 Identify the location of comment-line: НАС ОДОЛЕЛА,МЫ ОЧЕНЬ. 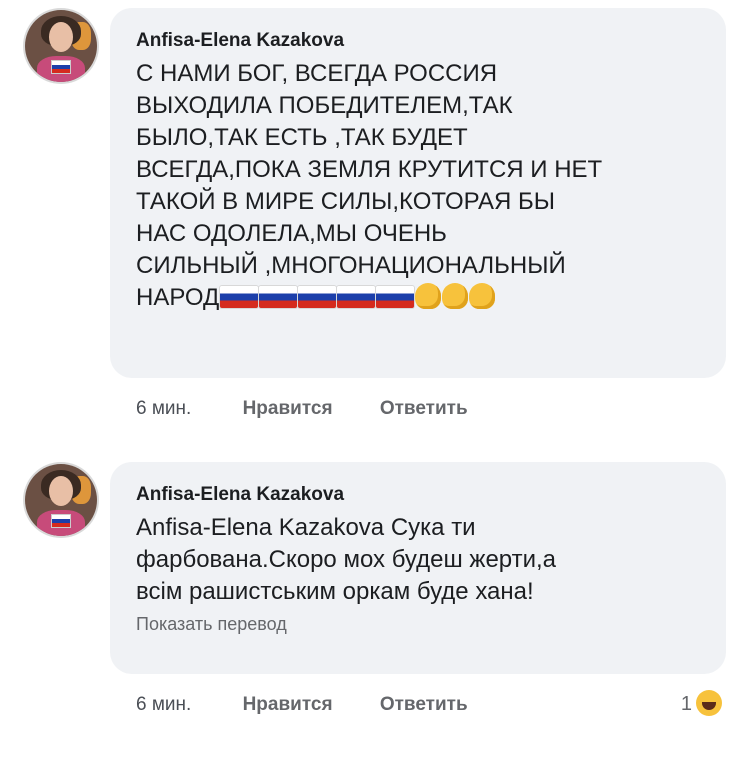
(291, 233).